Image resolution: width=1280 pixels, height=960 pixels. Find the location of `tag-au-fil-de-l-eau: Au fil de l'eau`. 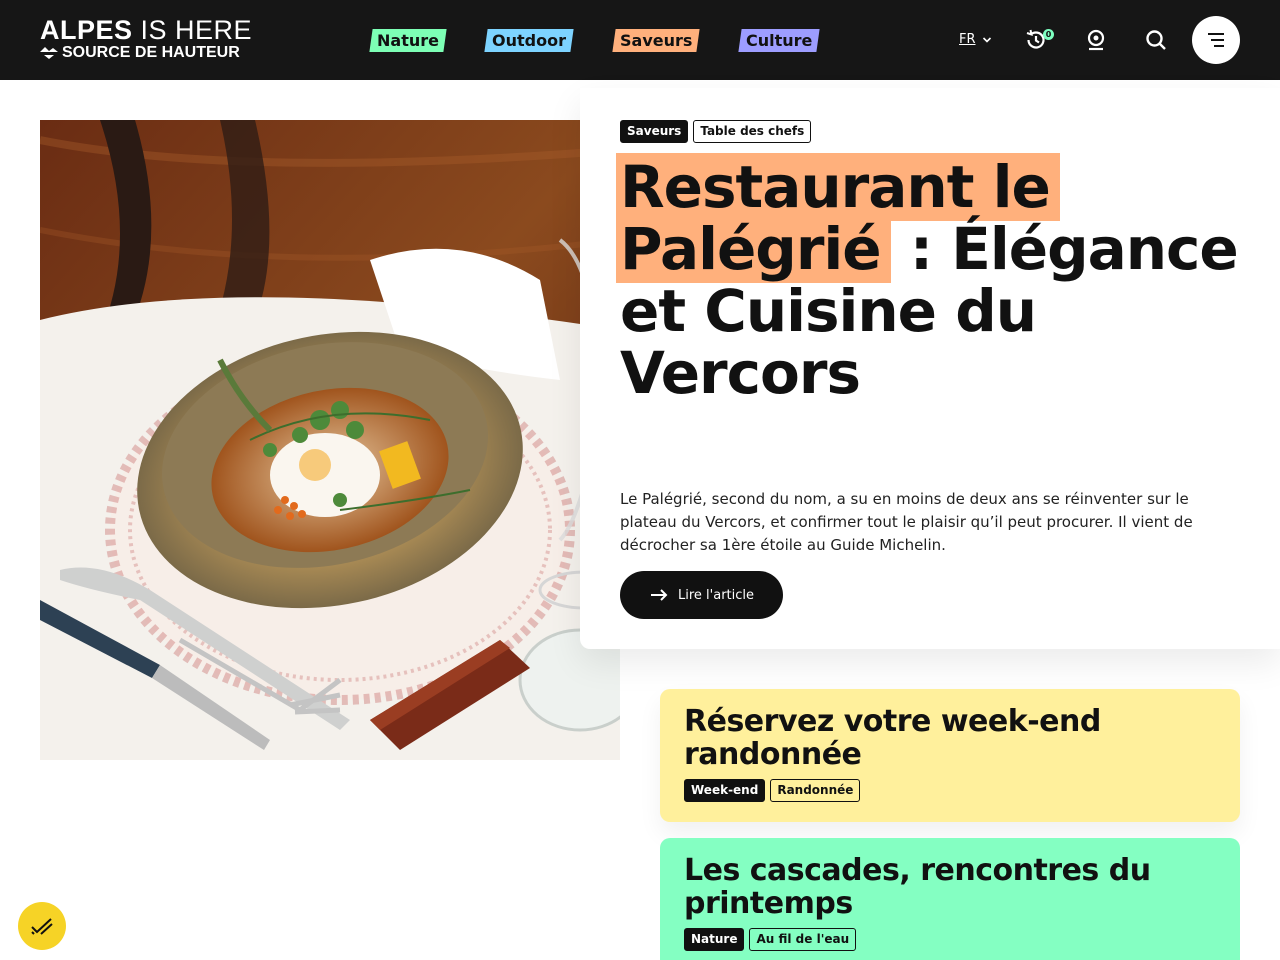

tag-au-fil-de-l-eau: Au fil de l'eau is located at coordinates (803, 939).